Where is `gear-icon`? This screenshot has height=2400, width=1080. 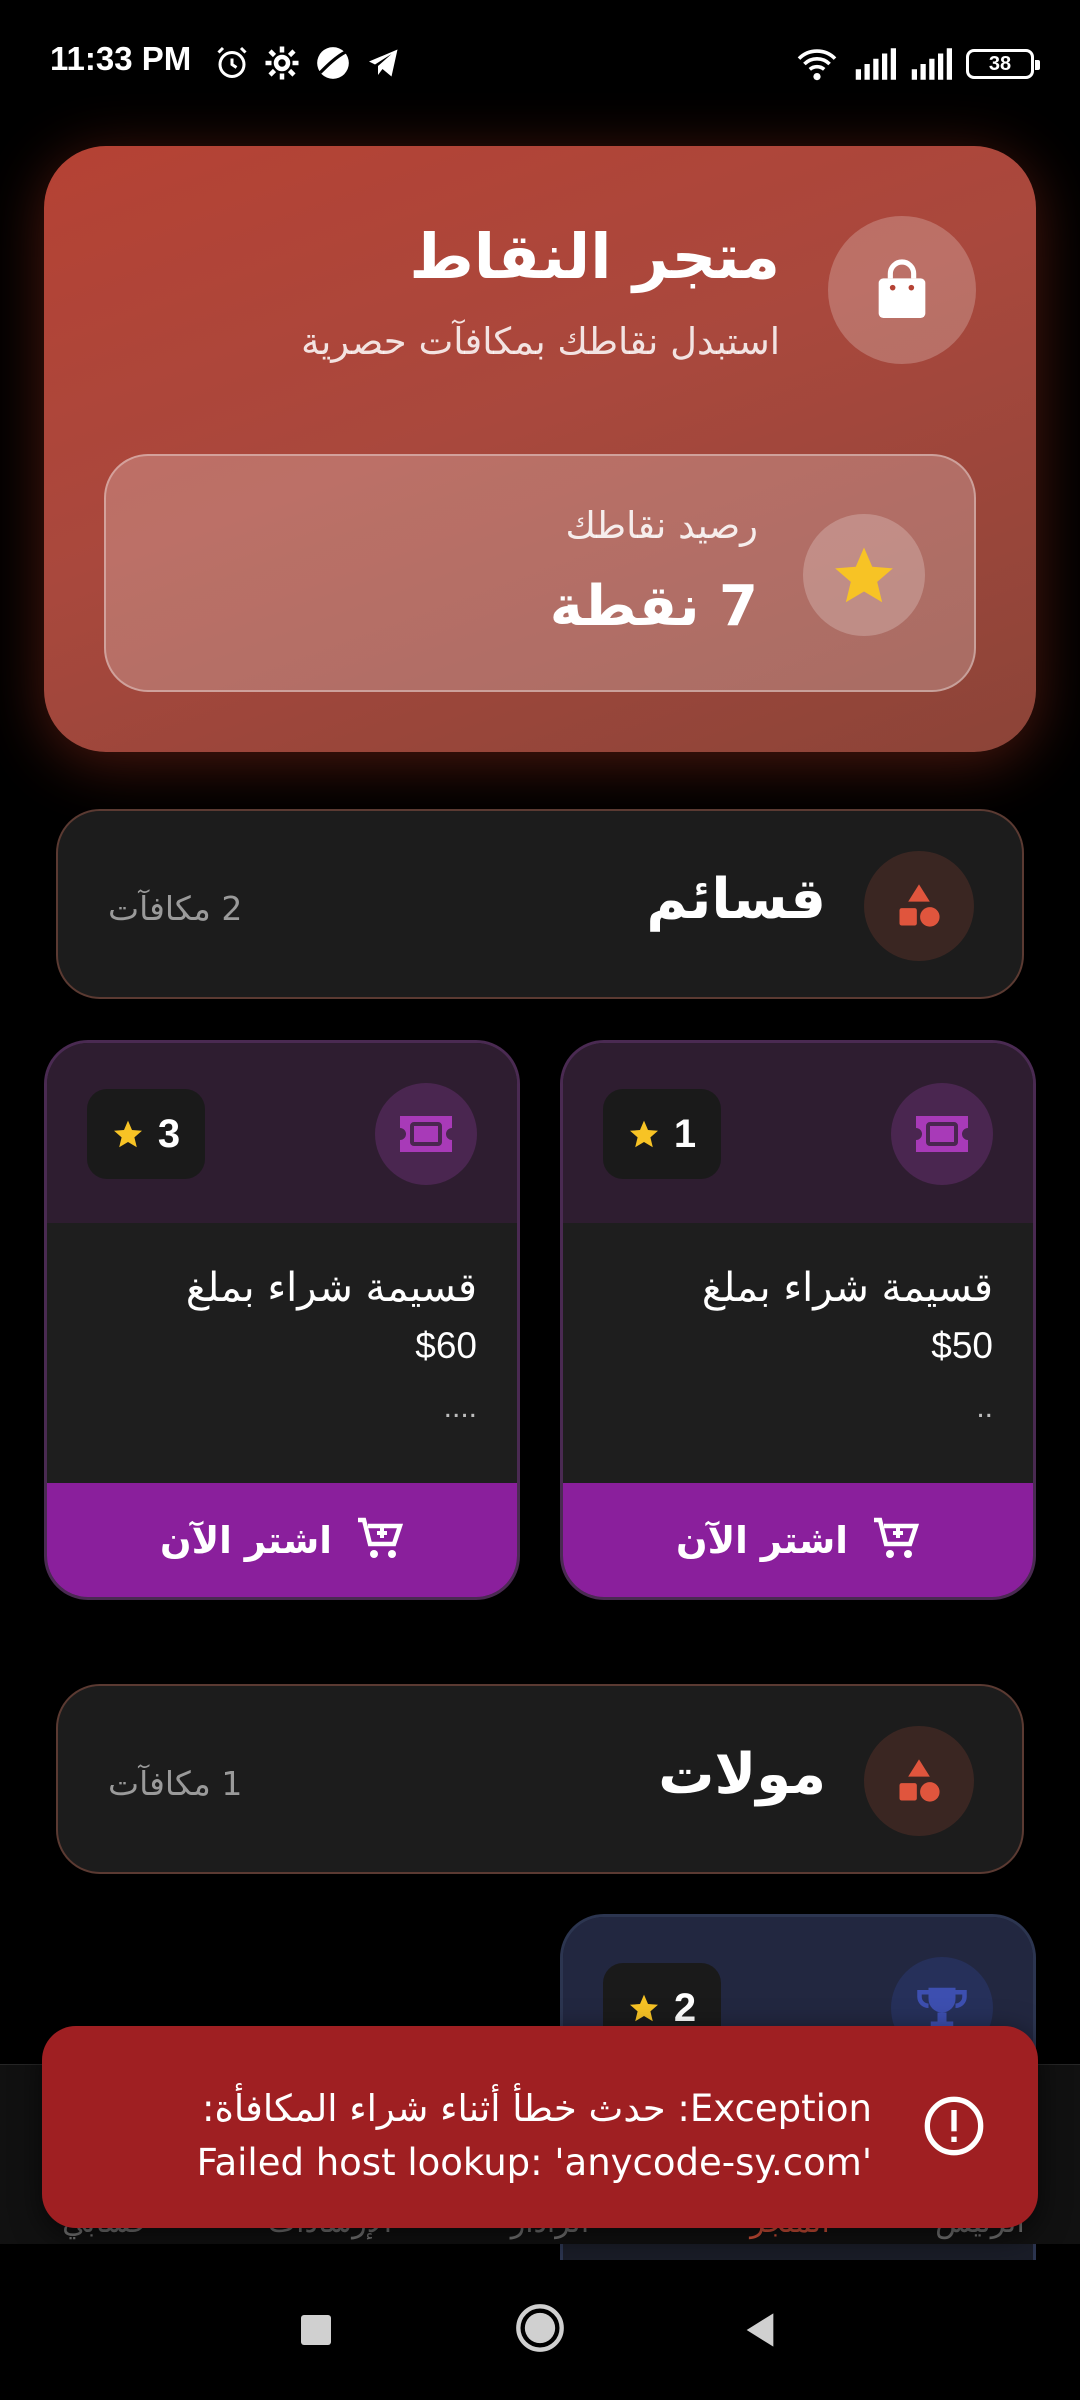 gear-icon is located at coordinates (282, 63).